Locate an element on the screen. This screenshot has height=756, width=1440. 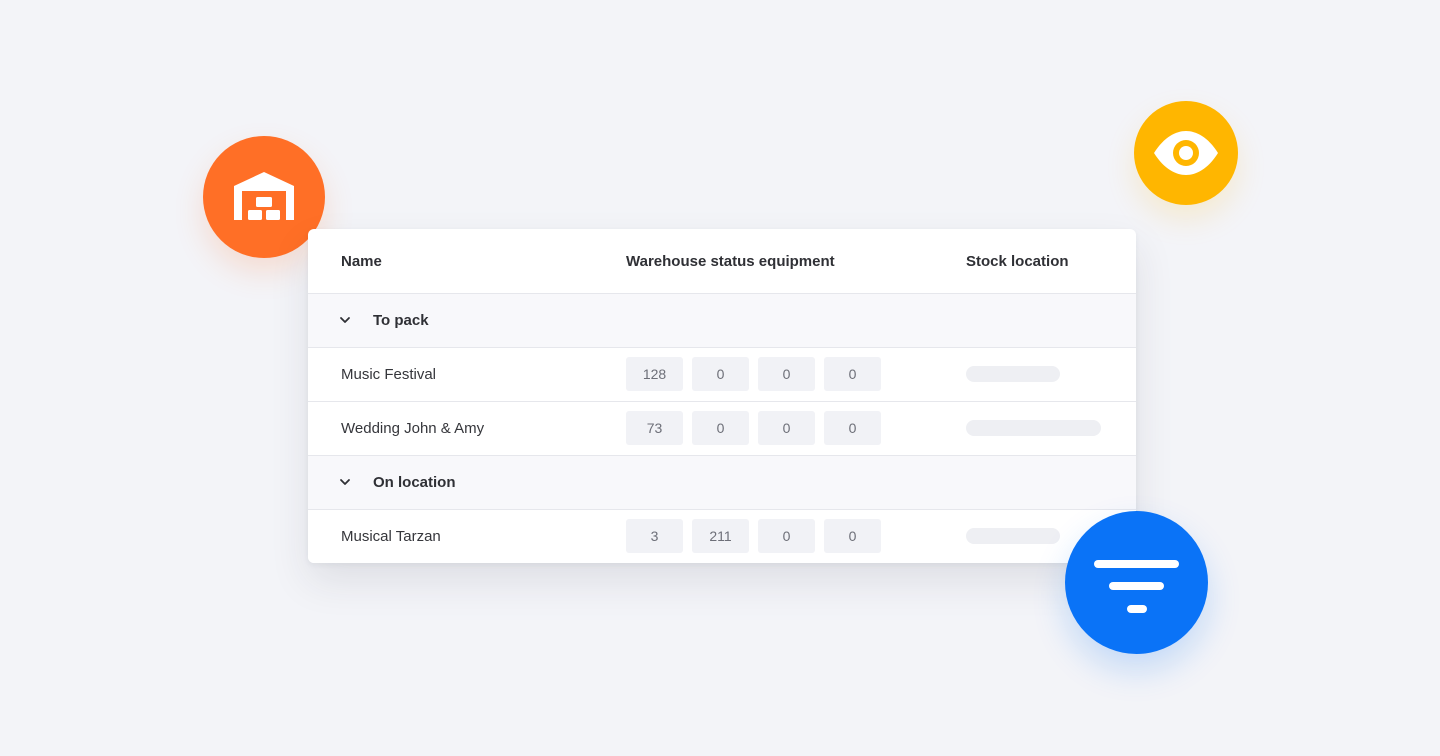
filter-button is located at coordinates (1136, 582).